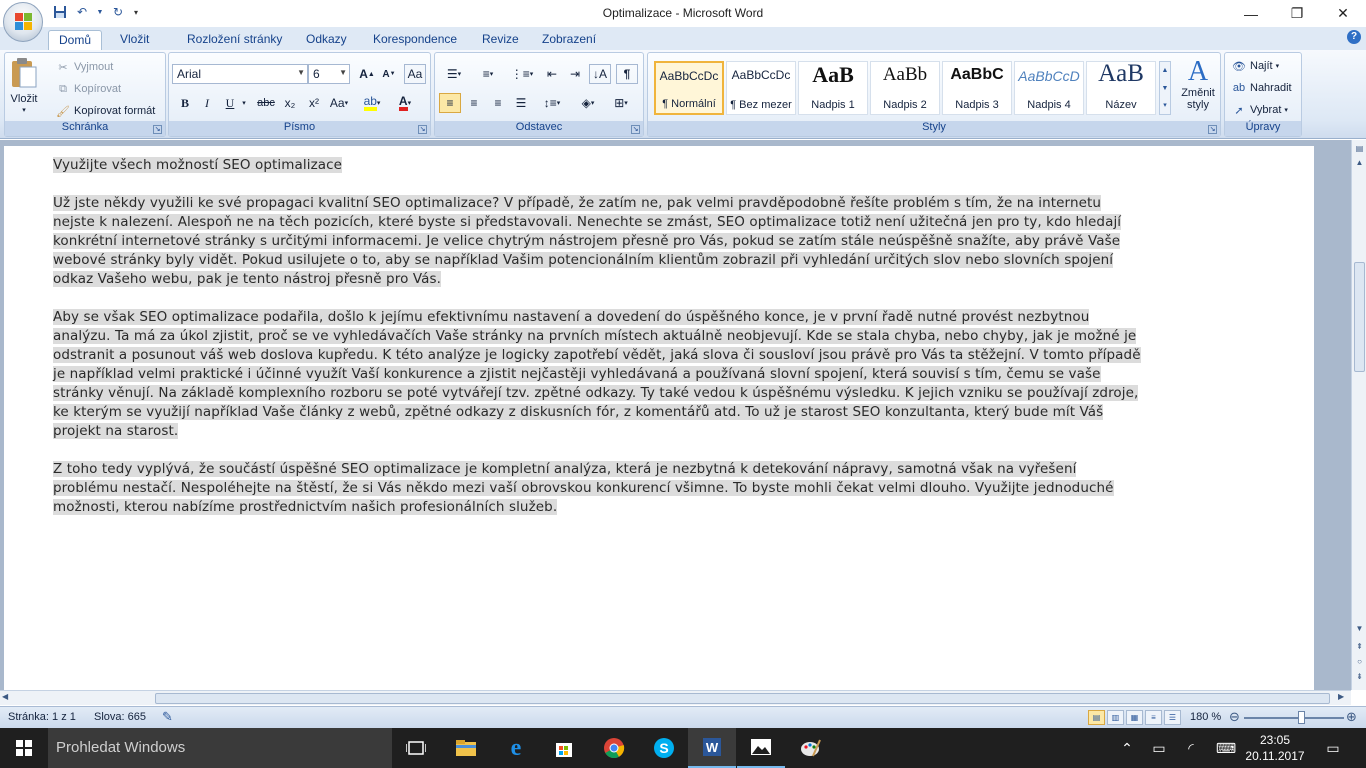  Describe the element at coordinates (372, 103) in the screenshot. I see `highlight-color-button: ab ▾` at that location.